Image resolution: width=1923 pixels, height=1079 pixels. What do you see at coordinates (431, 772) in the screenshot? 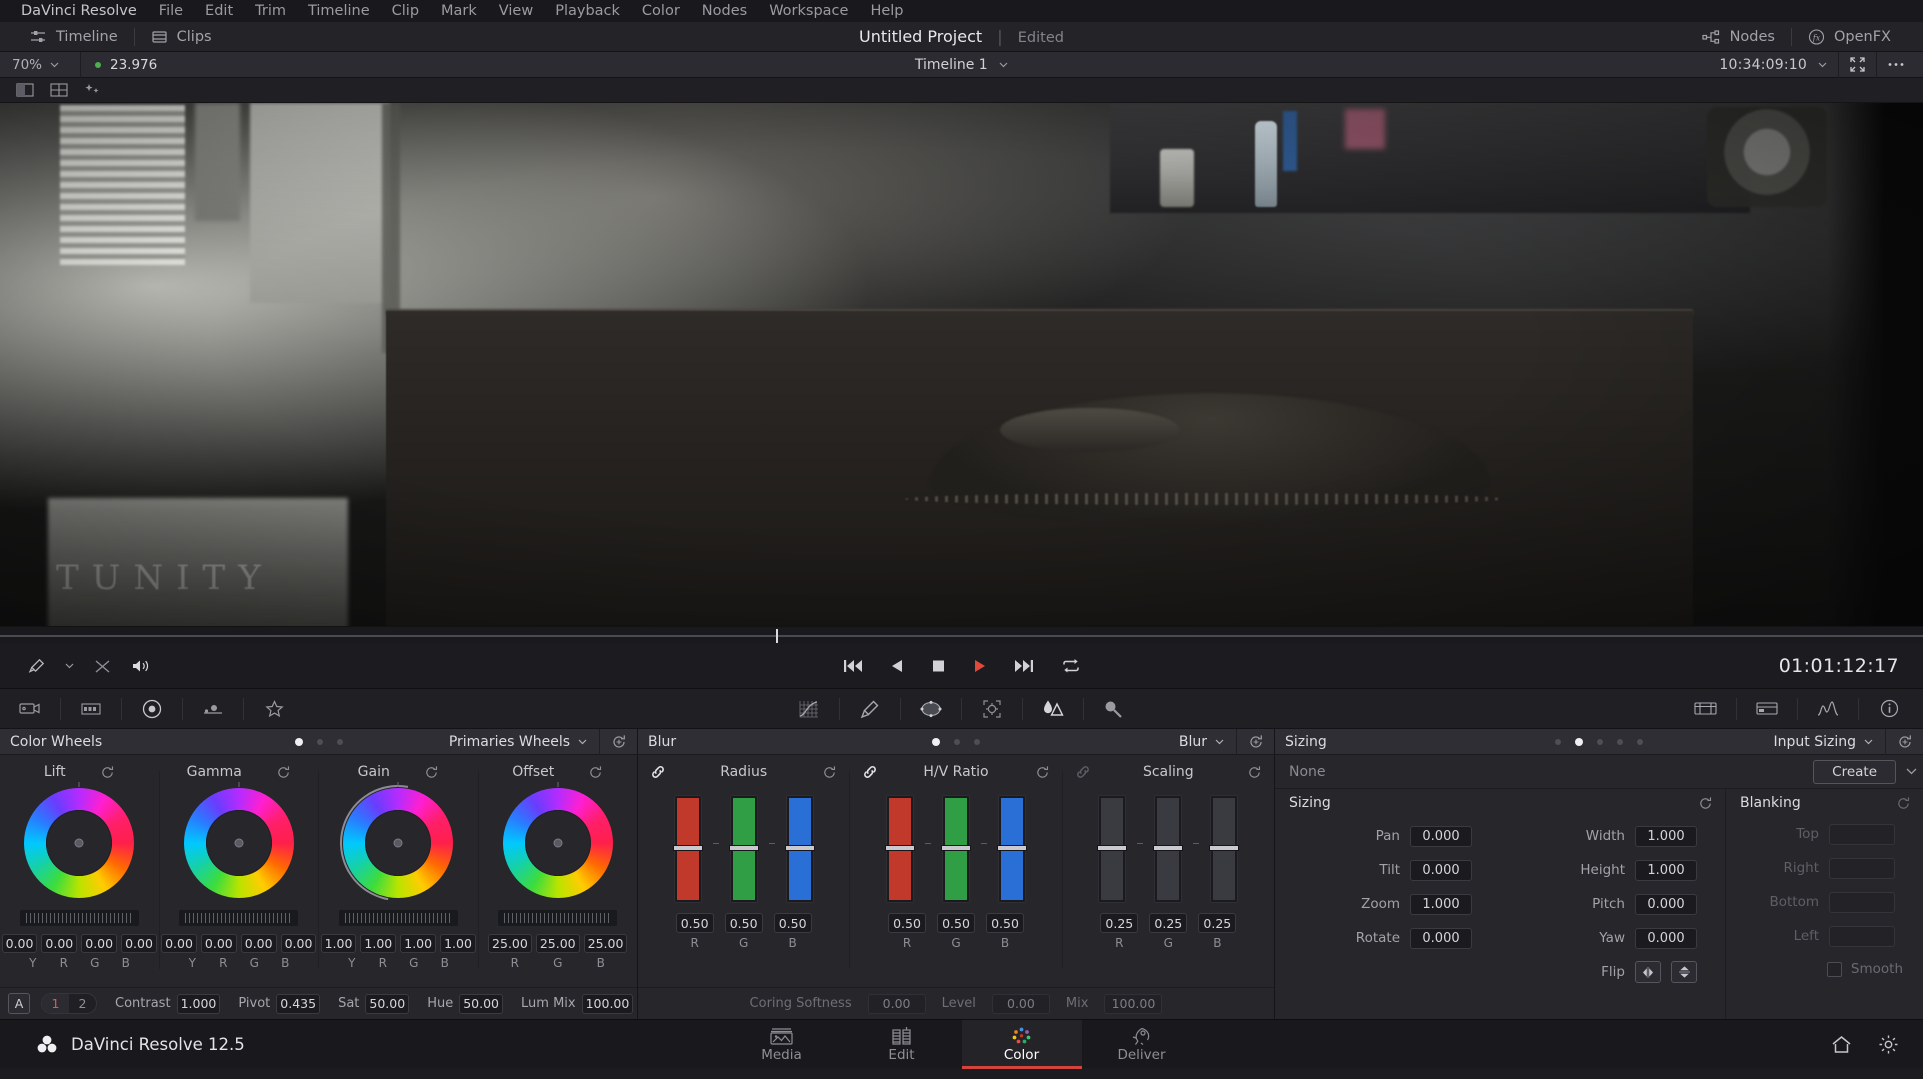
I see `wheel-reset-gain` at bounding box center [431, 772].